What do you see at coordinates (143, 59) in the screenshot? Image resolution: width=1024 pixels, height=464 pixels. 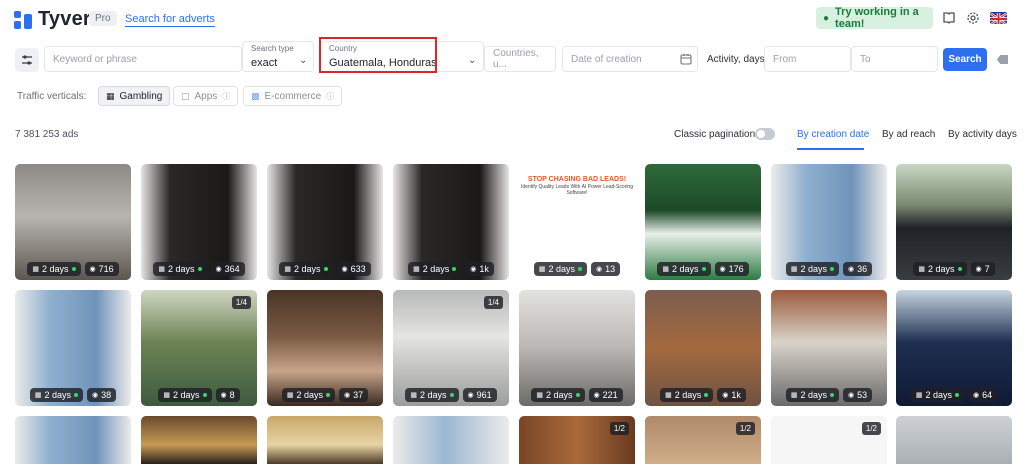 I see `keyword-input: Keyword or phrase` at bounding box center [143, 59].